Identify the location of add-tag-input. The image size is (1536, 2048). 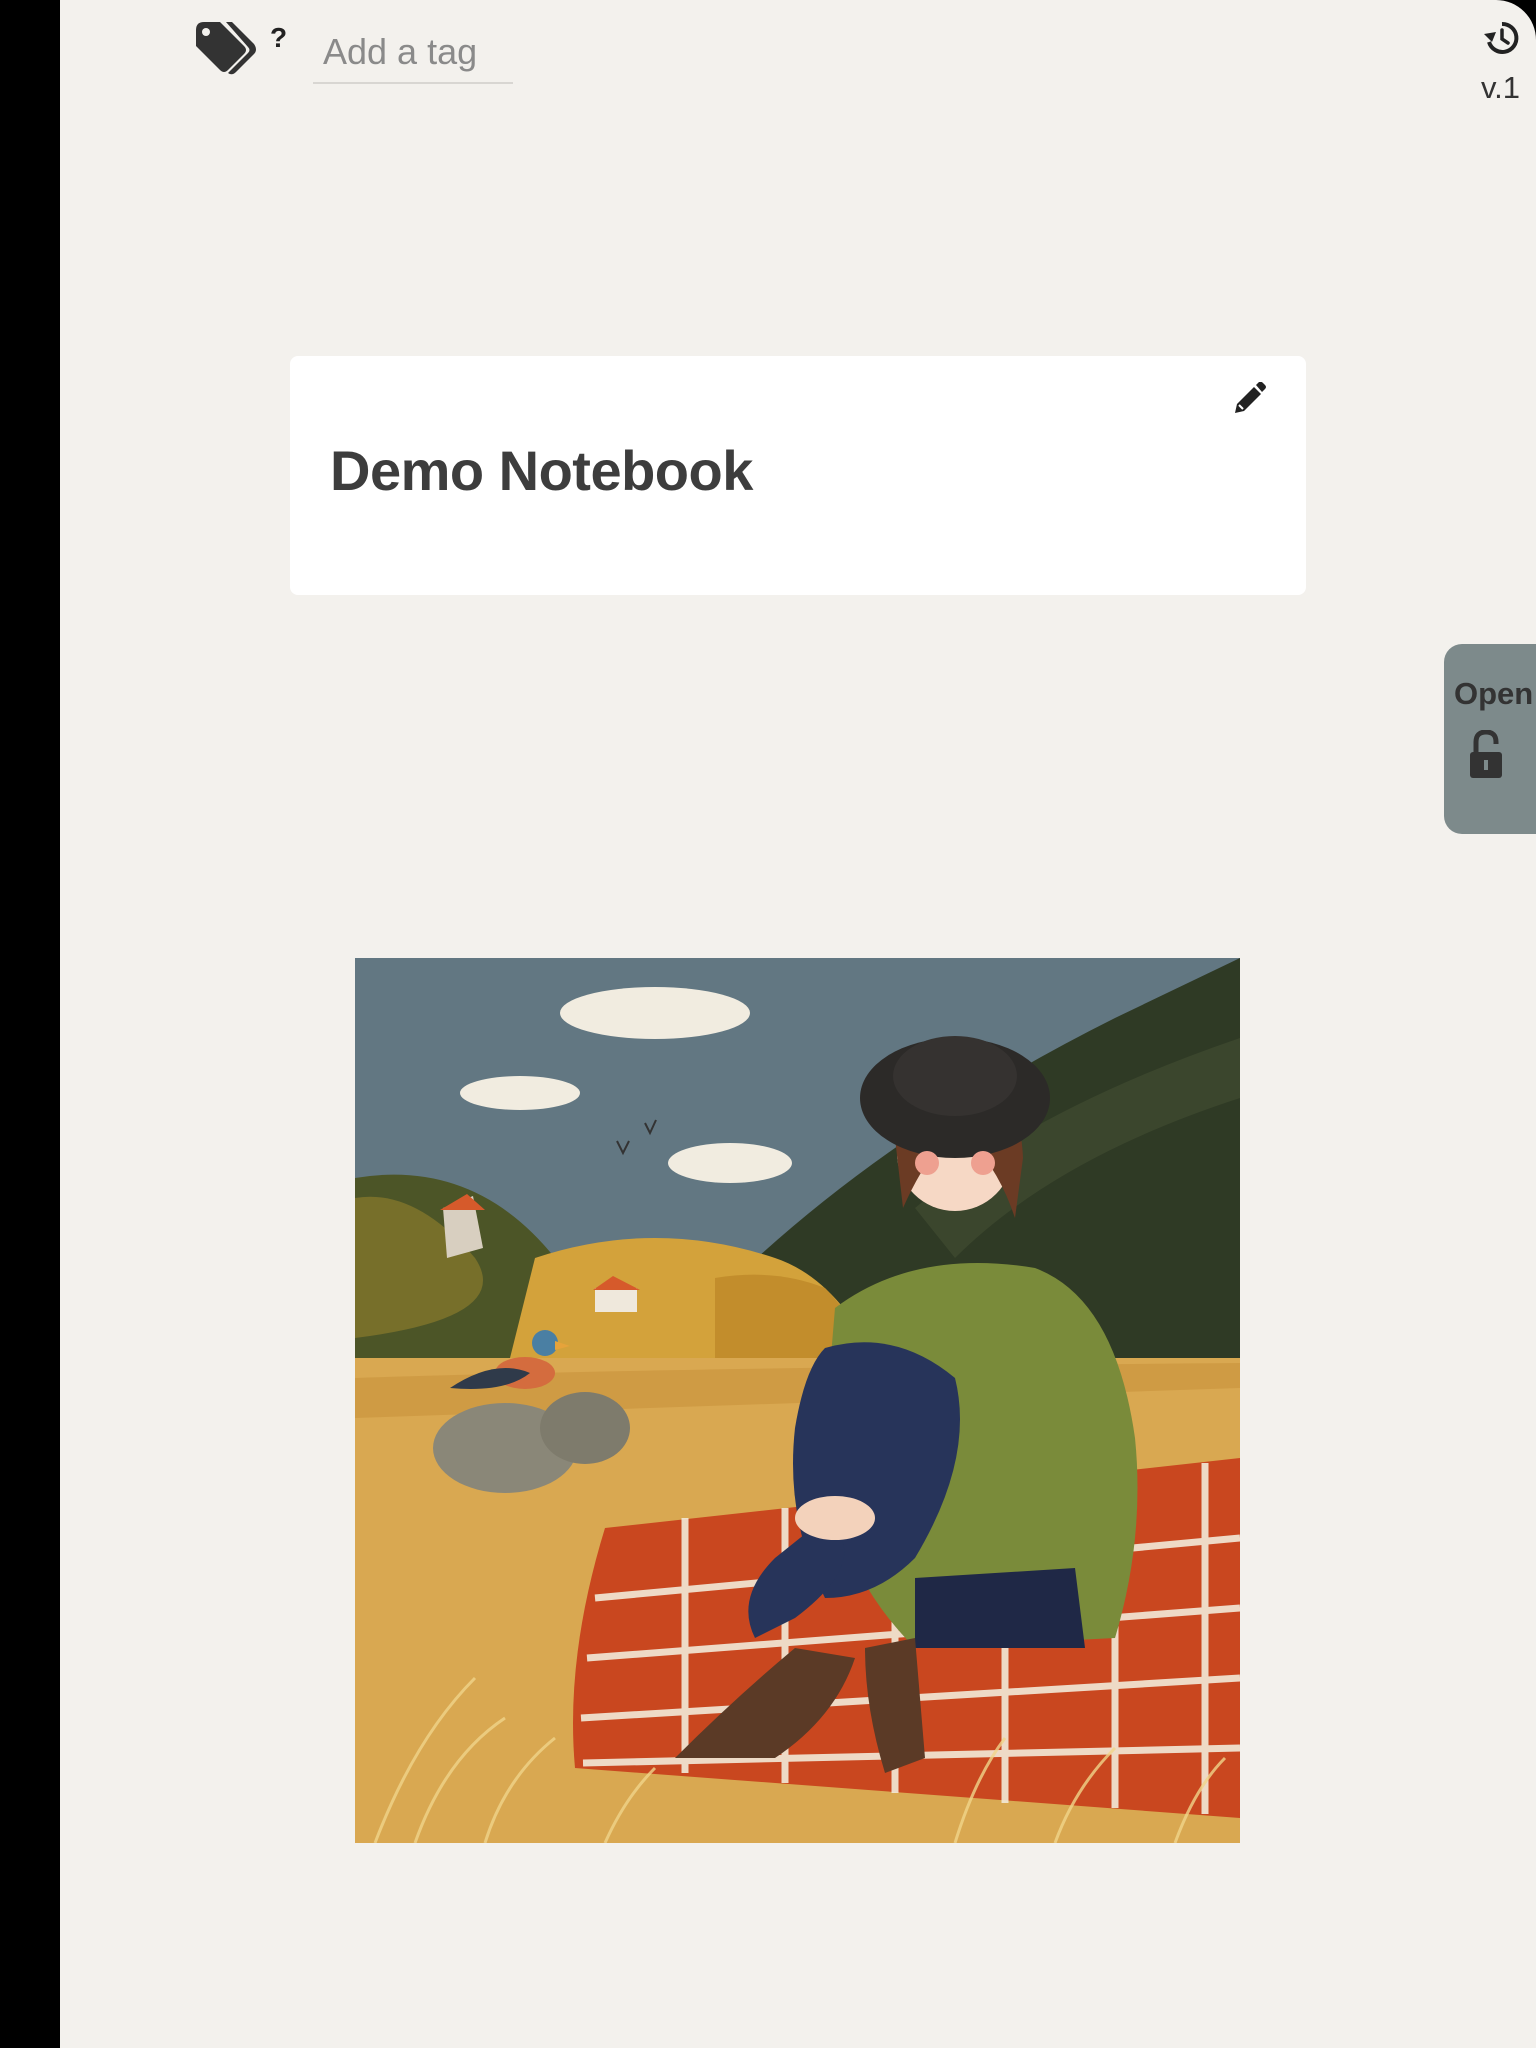
(413, 53).